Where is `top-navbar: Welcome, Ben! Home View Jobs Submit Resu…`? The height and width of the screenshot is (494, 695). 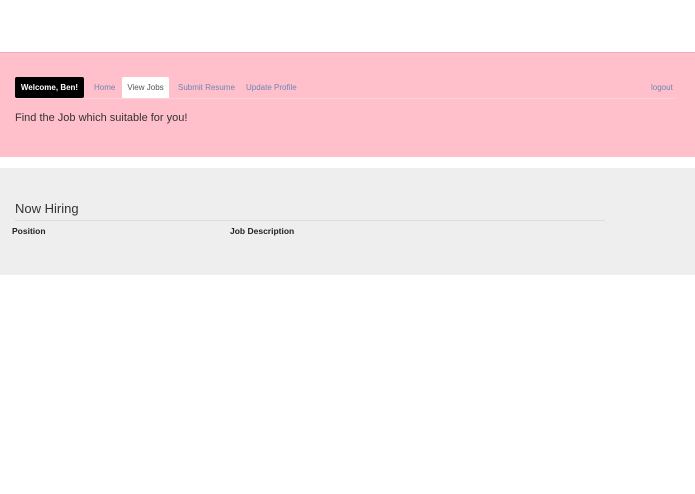
top-navbar: Welcome, Ben! Home View Jobs Submit Resu… is located at coordinates (345, 88).